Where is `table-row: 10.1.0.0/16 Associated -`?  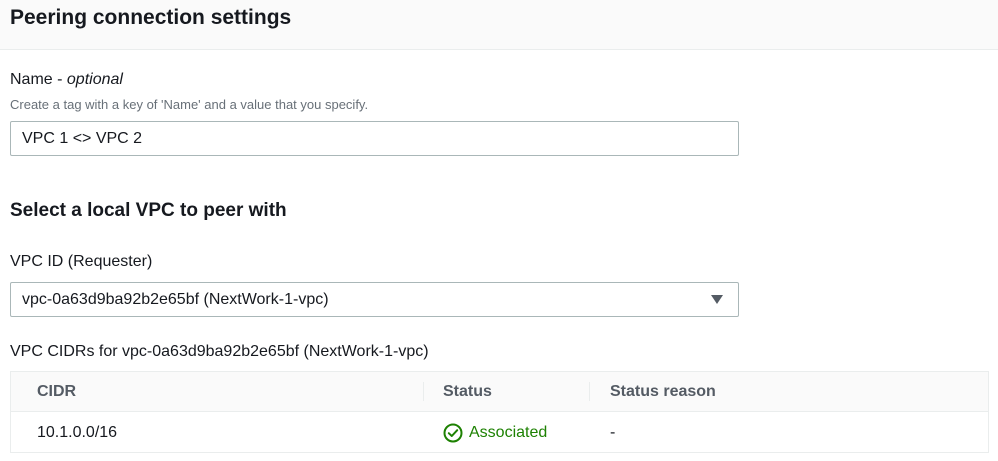
table-row: 10.1.0.0/16 Associated - is located at coordinates (499, 432).